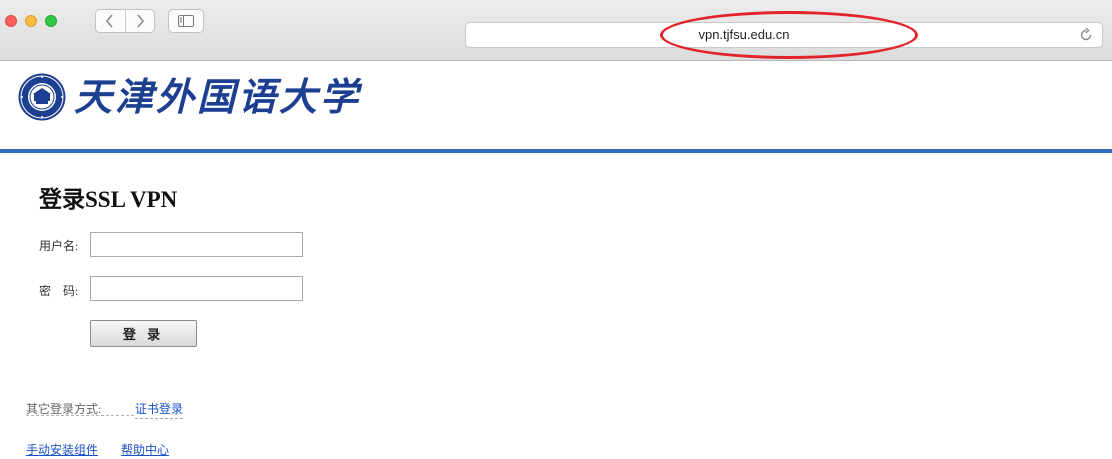 The height and width of the screenshot is (459, 1112). Describe the element at coordinates (159, 409) in the screenshot. I see `certificate-login-link: 证书登录` at that location.